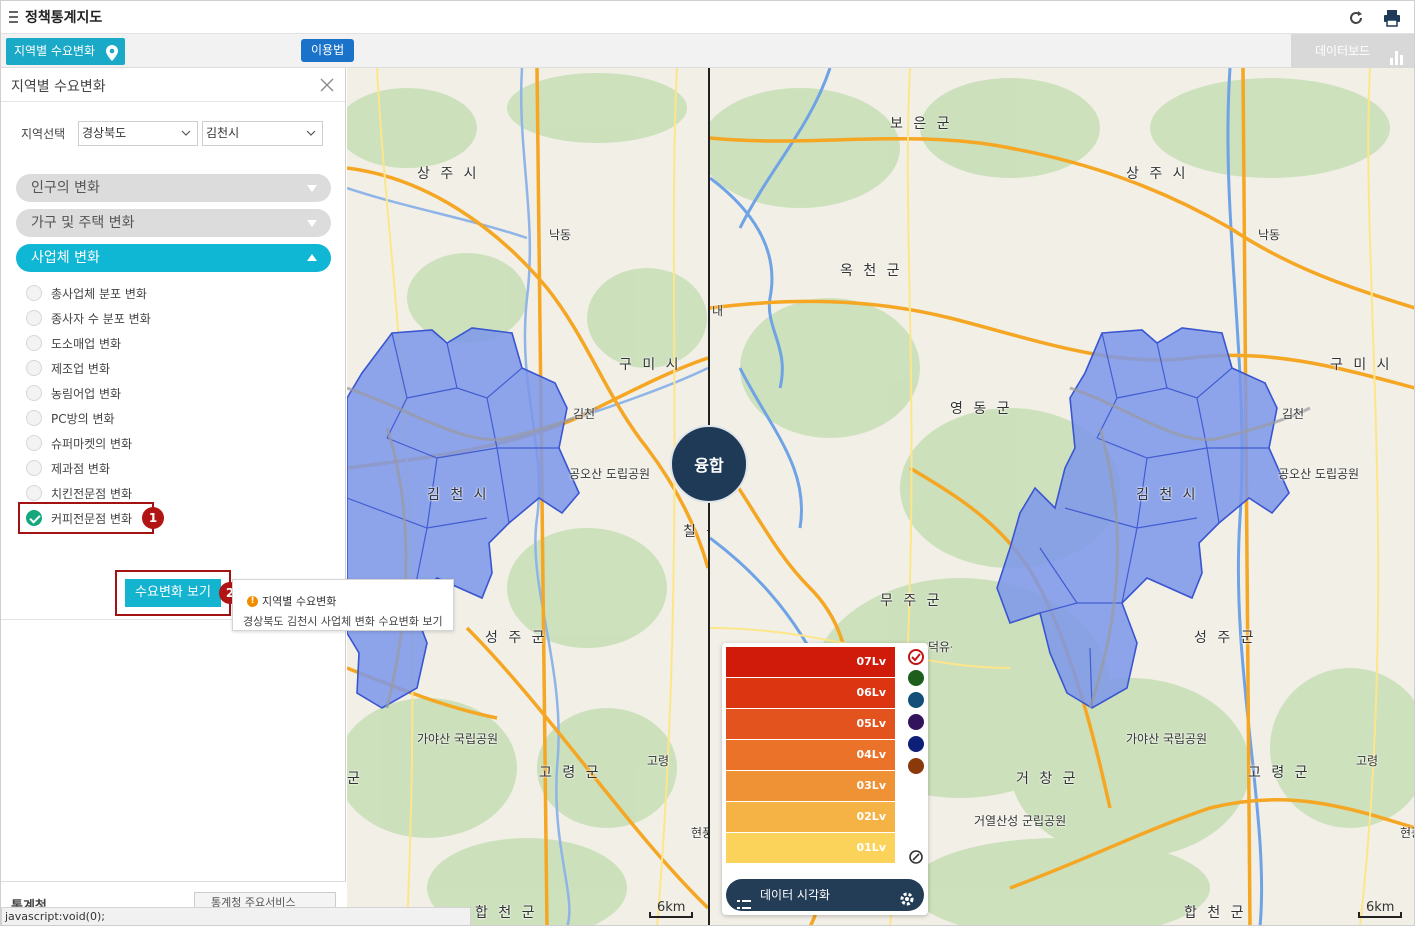  I want to click on dashboard-button: 데이터보드, so click(1352, 51).